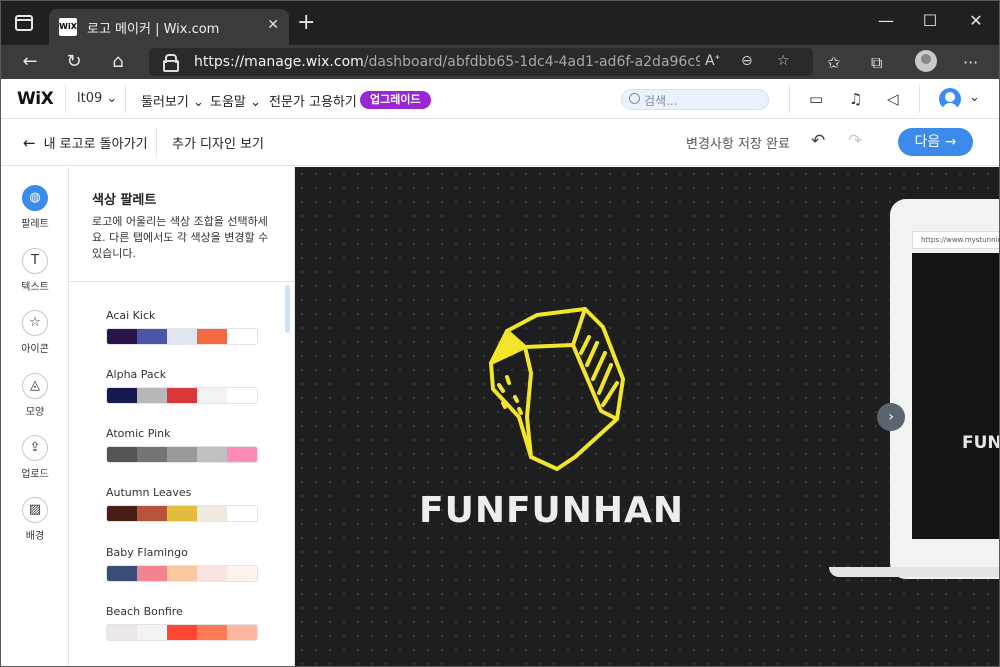 The image size is (1000, 667). I want to click on rail-item-icons: ☆ 아이콘, so click(35, 340).